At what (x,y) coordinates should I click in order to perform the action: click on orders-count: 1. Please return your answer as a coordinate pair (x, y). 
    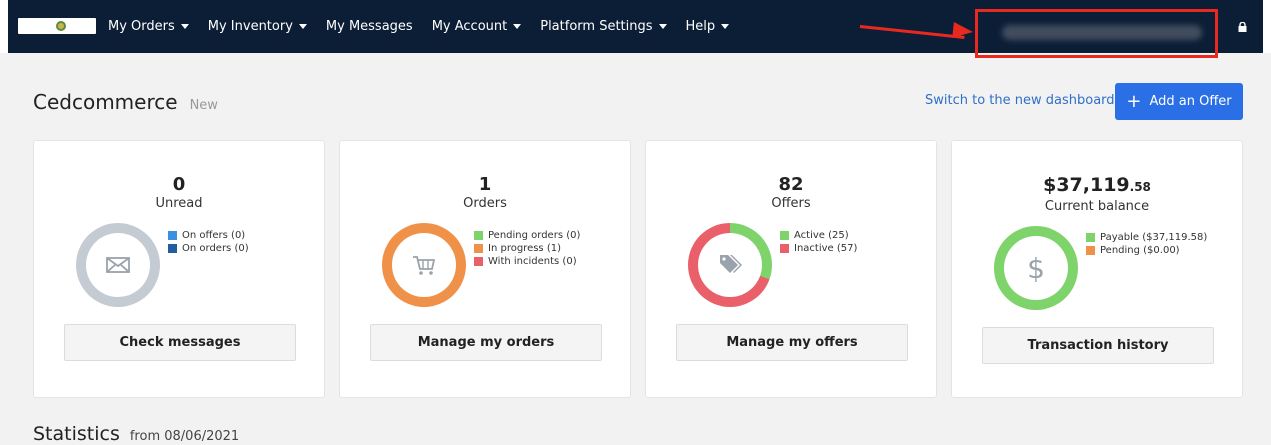
    Looking at the image, I should click on (485, 184).